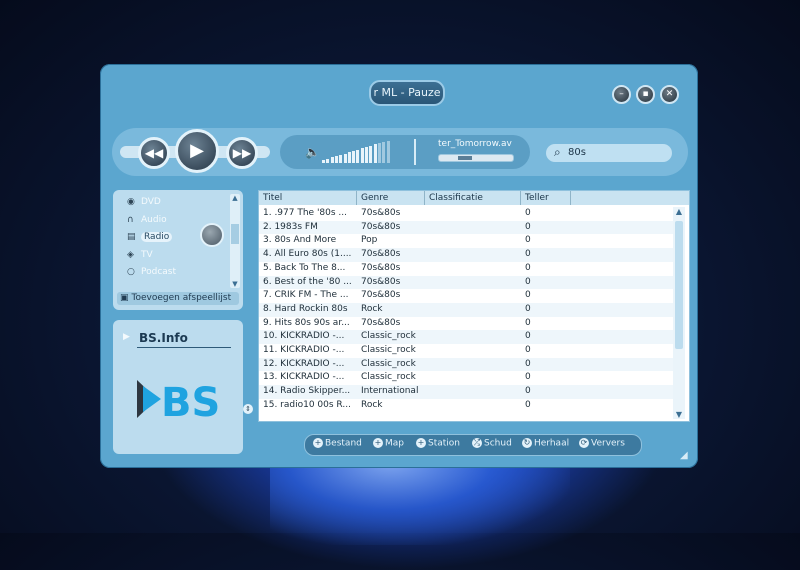 The height and width of the screenshot is (570, 800). Describe the element at coordinates (197, 151) in the screenshot. I see `play-button: ▶` at that location.